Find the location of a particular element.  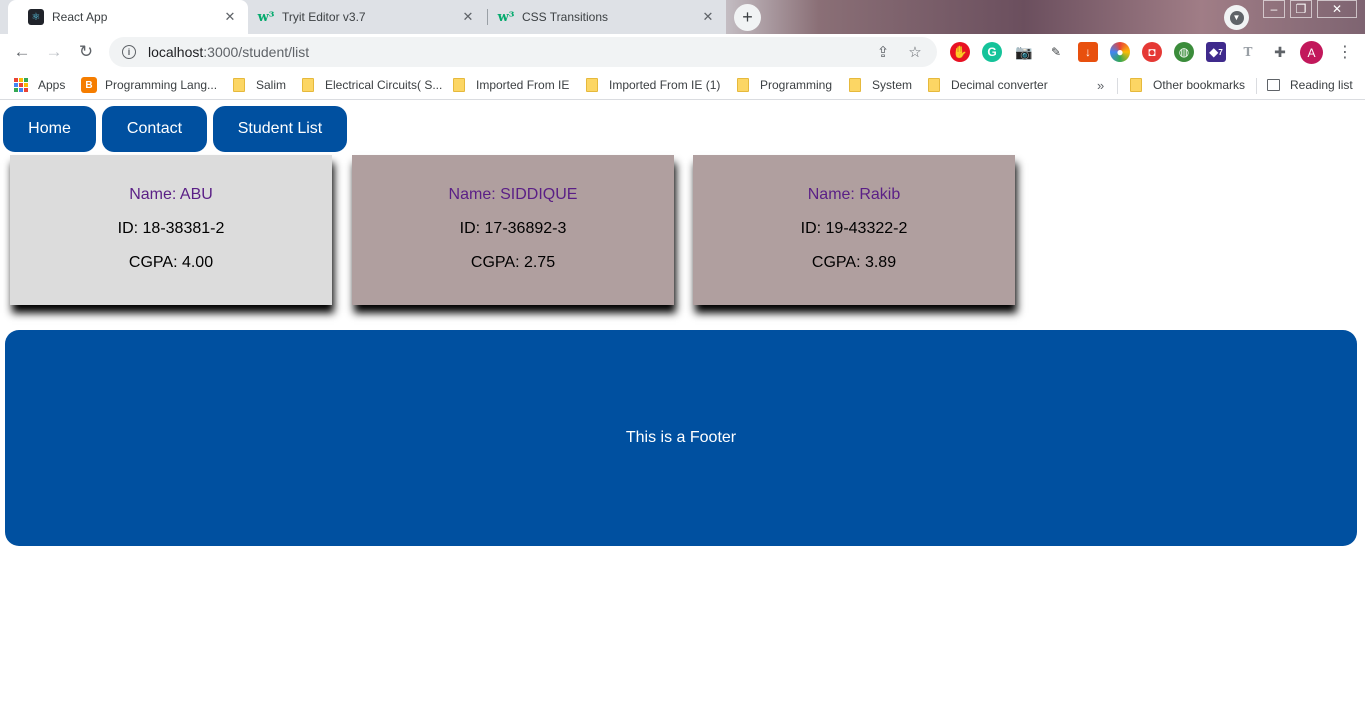

bookmark-label: Programming is located at coordinates (796, 85).